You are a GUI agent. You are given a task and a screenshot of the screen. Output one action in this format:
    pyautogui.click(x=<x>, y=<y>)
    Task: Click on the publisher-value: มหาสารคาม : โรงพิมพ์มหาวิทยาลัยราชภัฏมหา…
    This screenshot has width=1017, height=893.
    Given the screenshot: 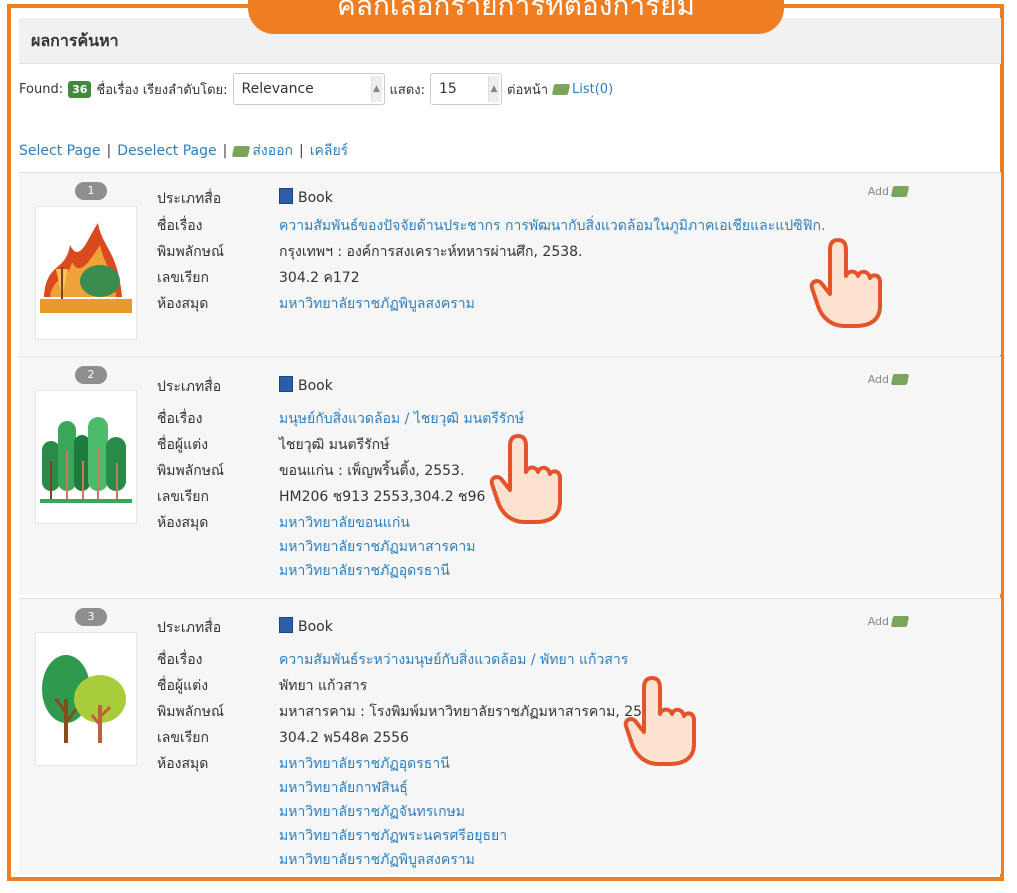 What is the action you would take?
    pyautogui.click(x=469, y=712)
    